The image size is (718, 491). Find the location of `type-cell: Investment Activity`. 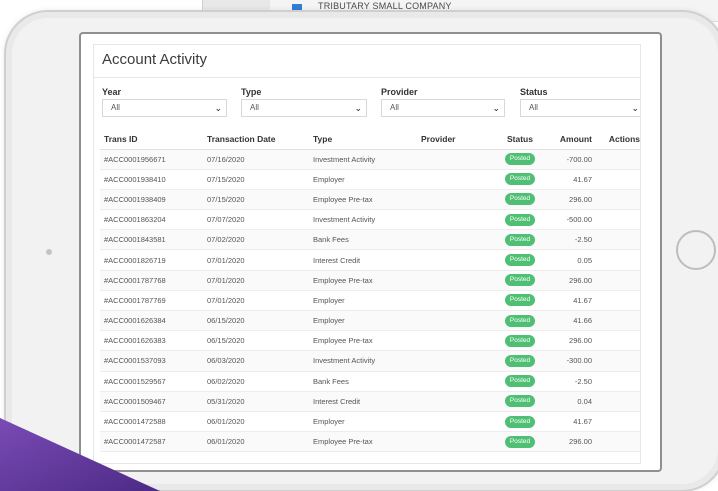

type-cell: Investment Activity is located at coordinates (363, 220).